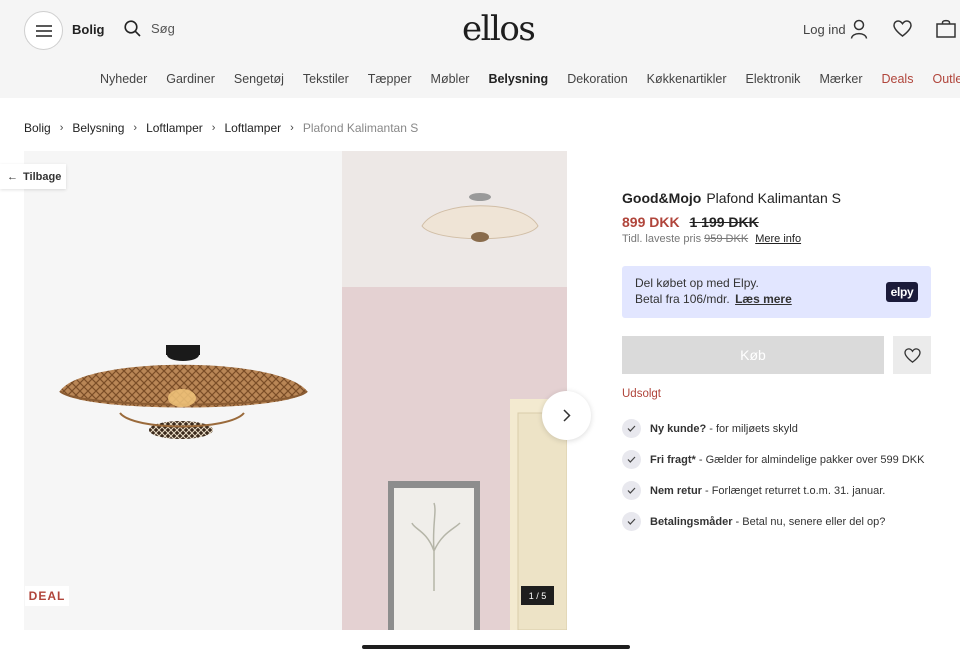 This screenshot has width=960, height=655. What do you see at coordinates (902, 292) in the screenshot?
I see `elpy-logo: elpy` at bounding box center [902, 292].